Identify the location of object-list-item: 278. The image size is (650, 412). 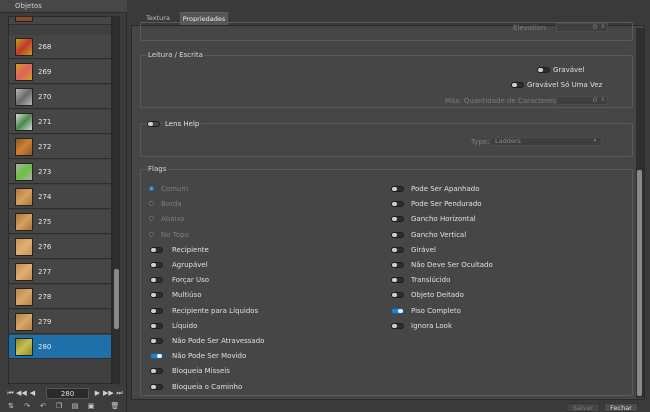
(60, 297).